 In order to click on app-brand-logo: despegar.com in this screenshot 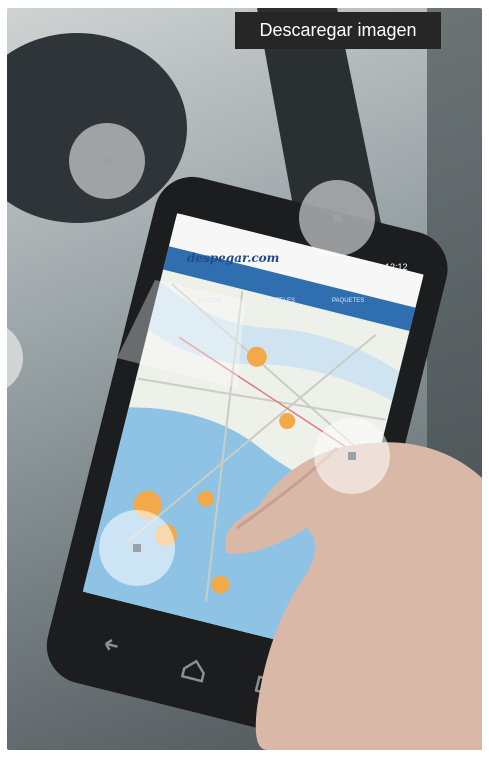, I will do `click(233, 258)`.